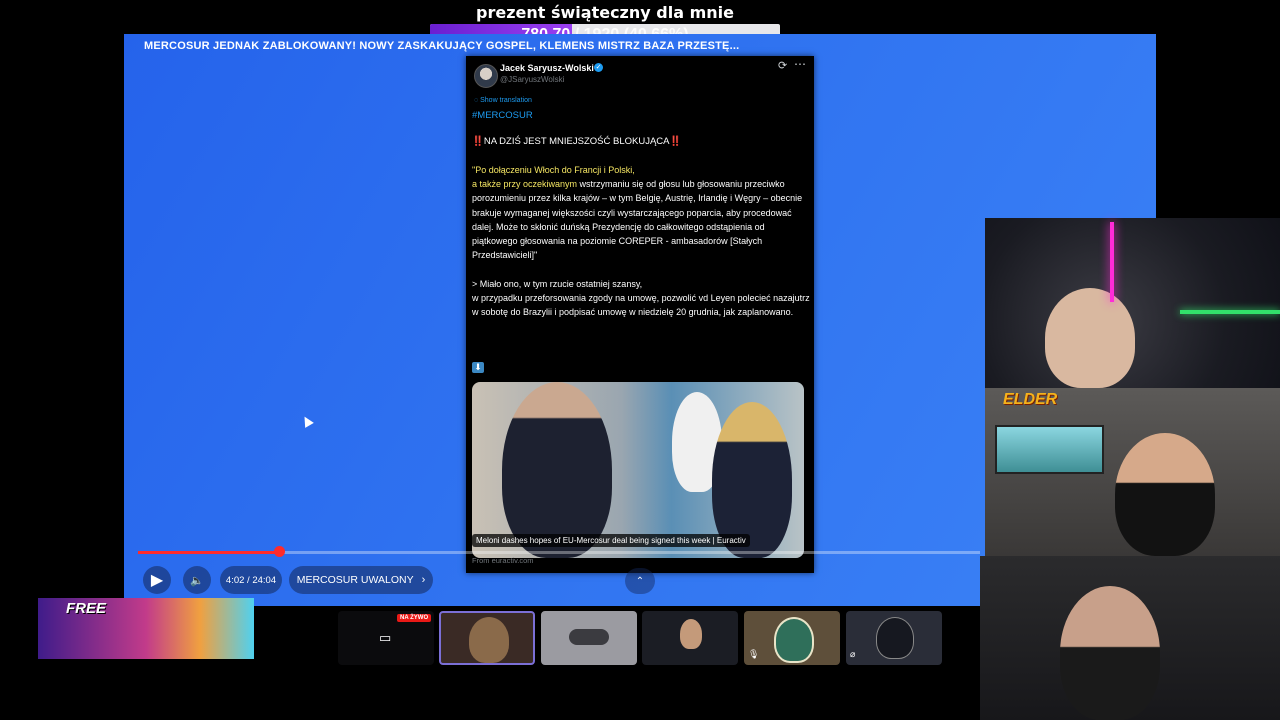 The height and width of the screenshot is (720, 1280). I want to click on volume-icon: 🔈, so click(197, 580).